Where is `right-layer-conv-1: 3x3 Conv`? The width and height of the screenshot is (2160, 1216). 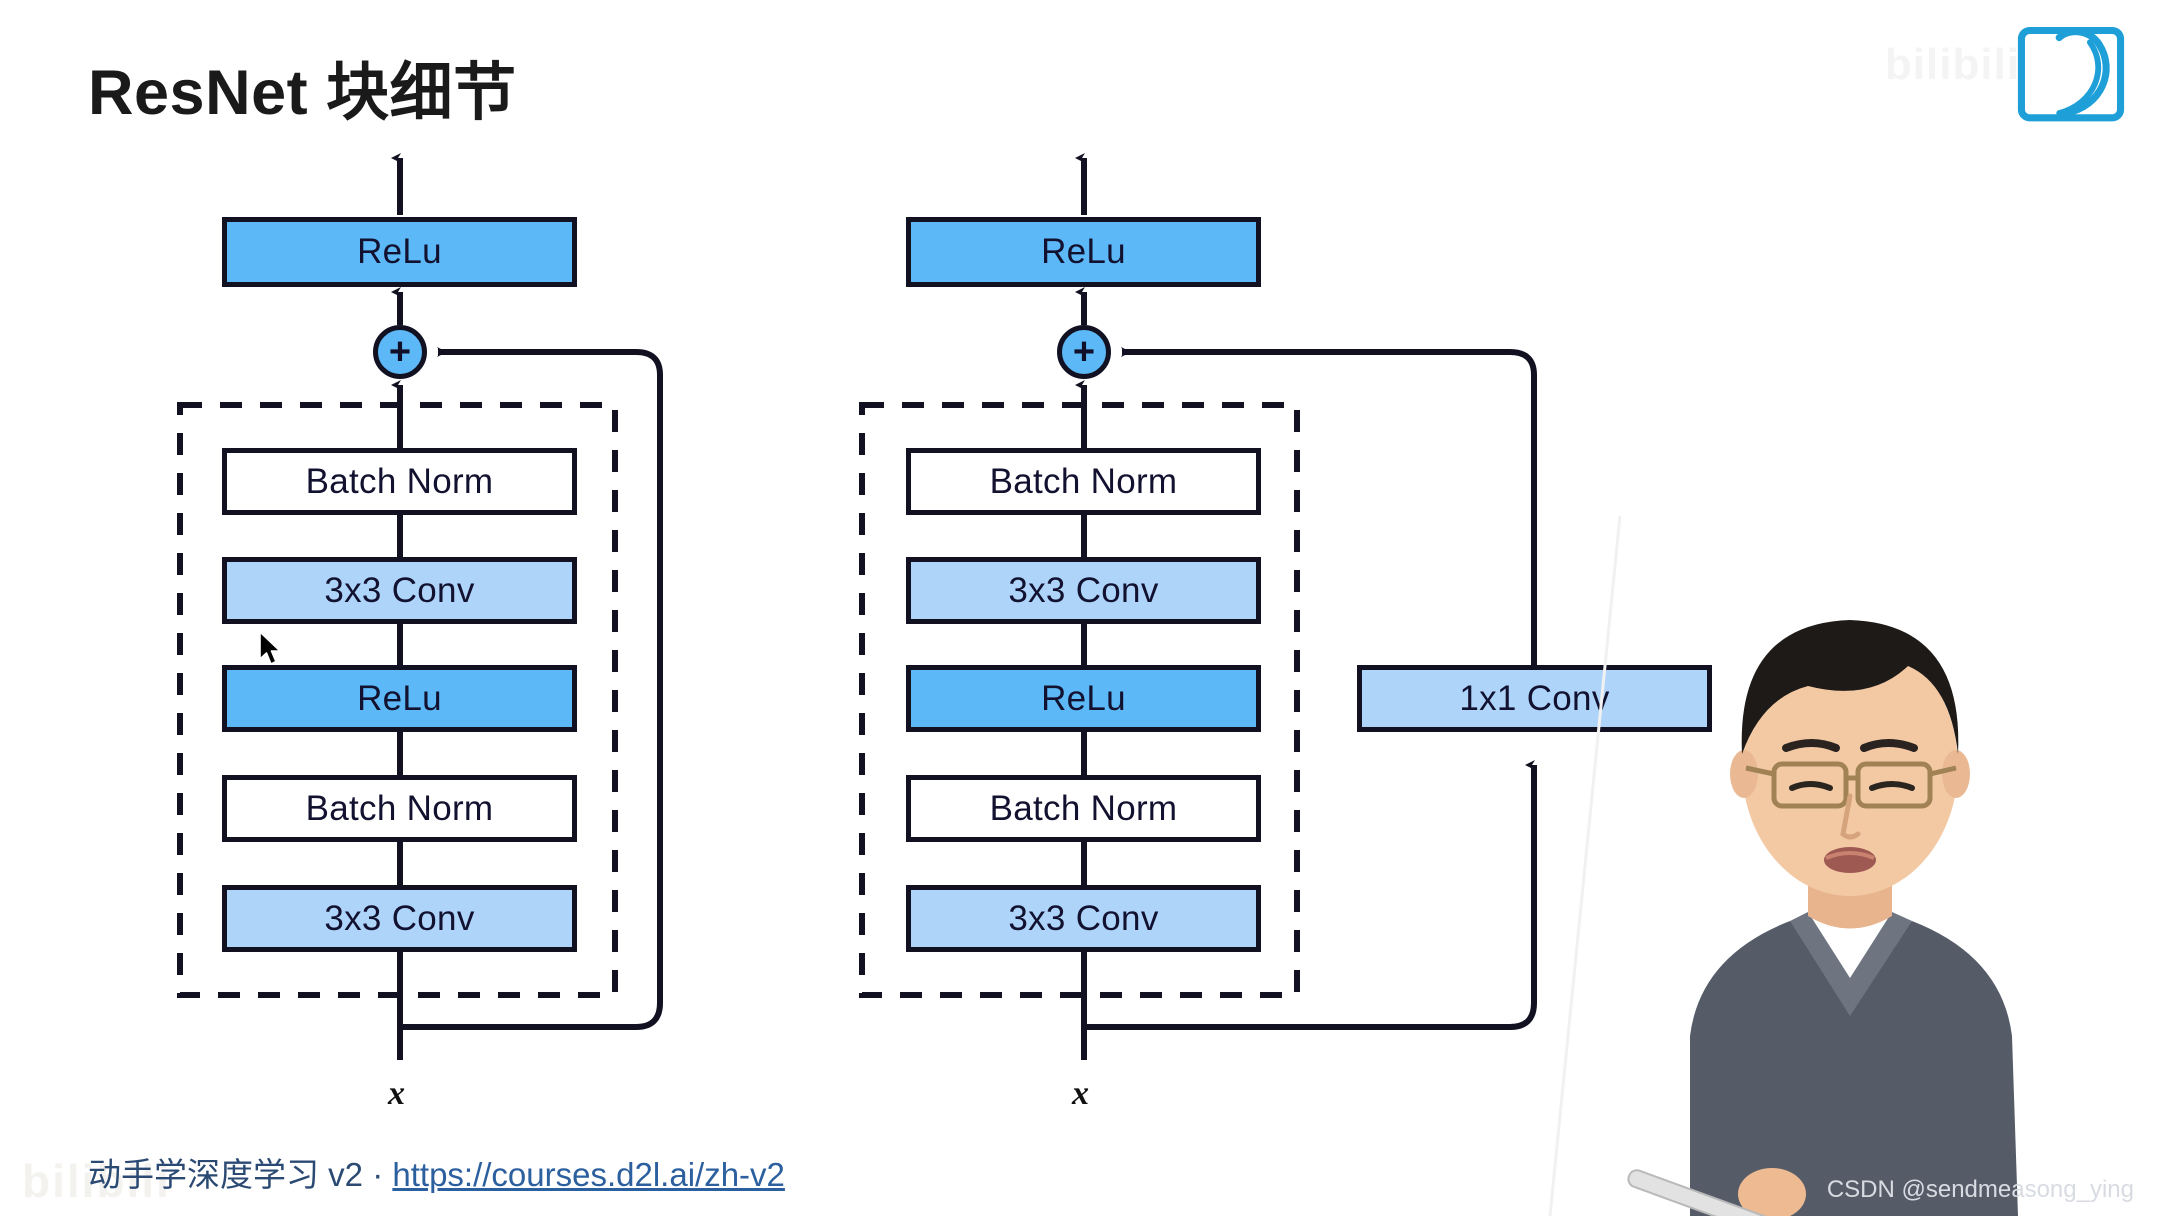 right-layer-conv-1: 3x3 Conv is located at coordinates (1083, 918).